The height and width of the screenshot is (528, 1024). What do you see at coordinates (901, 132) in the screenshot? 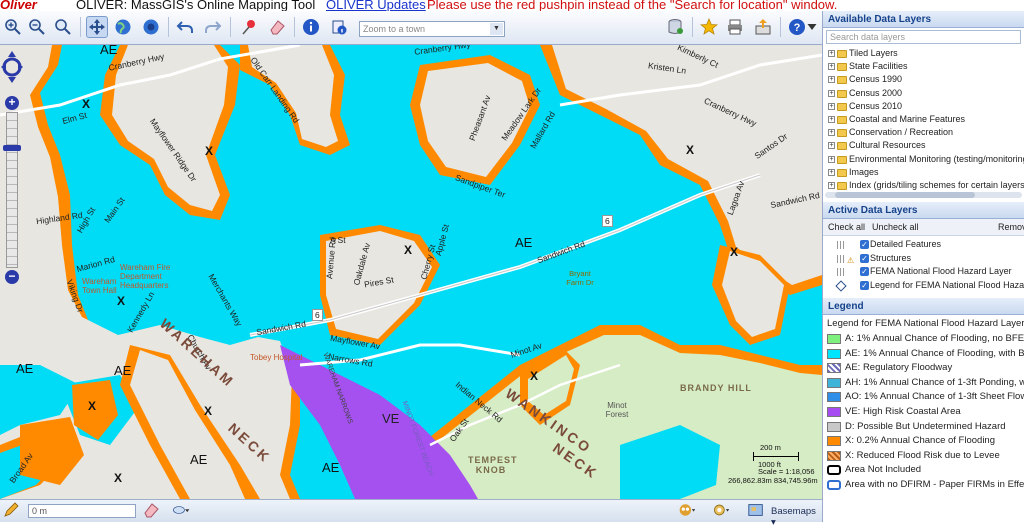
I see `tree-item-label: Conservation / Recreation` at bounding box center [901, 132].